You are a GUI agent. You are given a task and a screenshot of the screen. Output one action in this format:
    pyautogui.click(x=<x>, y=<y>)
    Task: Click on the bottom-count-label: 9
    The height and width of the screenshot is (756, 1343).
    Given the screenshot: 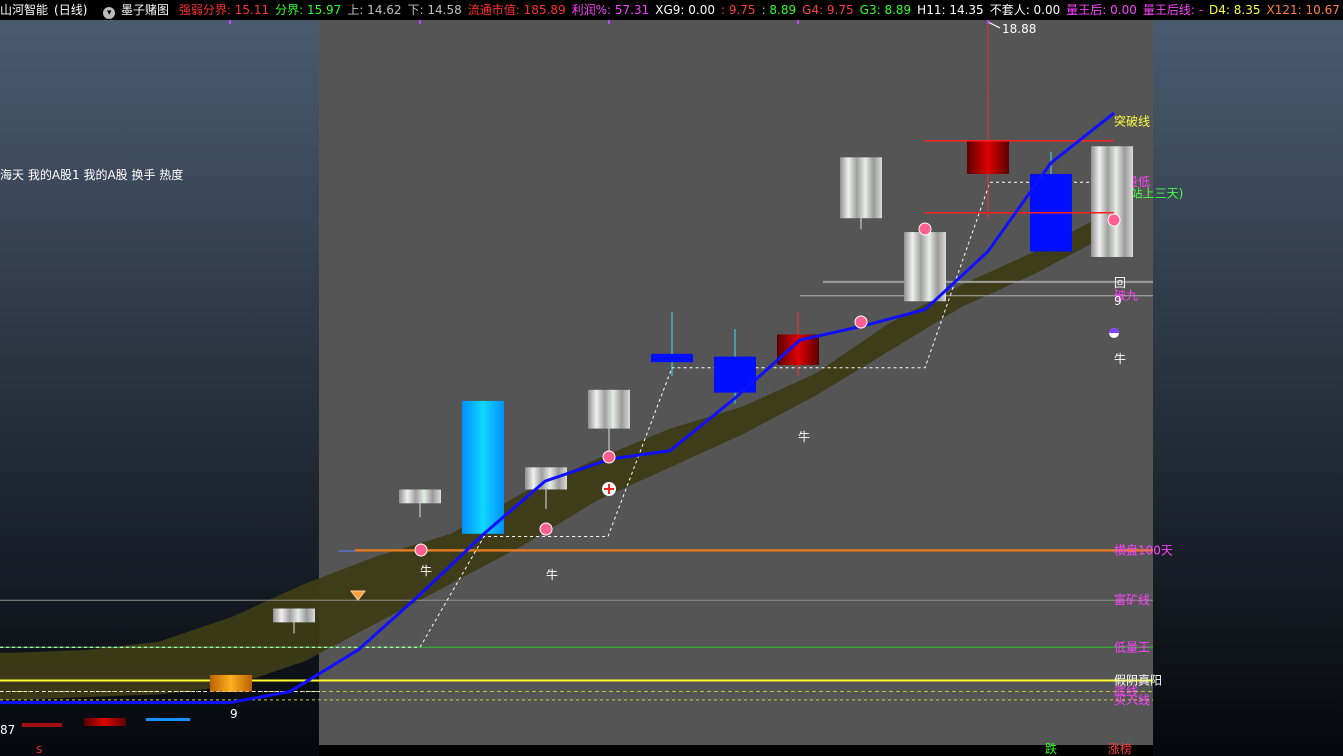 What is the action you would take?
    pyautogui.click(x=234, y=714)
    